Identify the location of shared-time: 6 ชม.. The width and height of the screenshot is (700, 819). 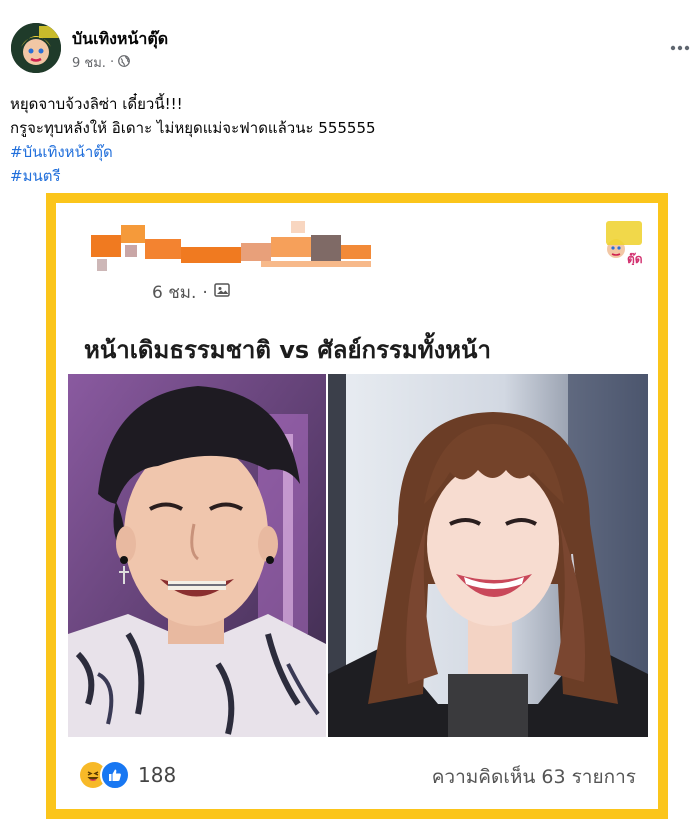
(174, 293).